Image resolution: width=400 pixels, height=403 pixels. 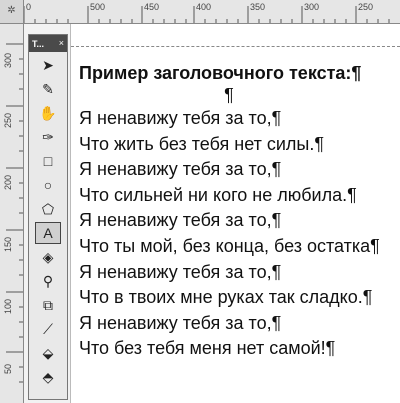 What do you see at coordinates (48, 185) in the screenshot?
I see `ellipse-tool-icon: ○` at bounding box center [48, 185].